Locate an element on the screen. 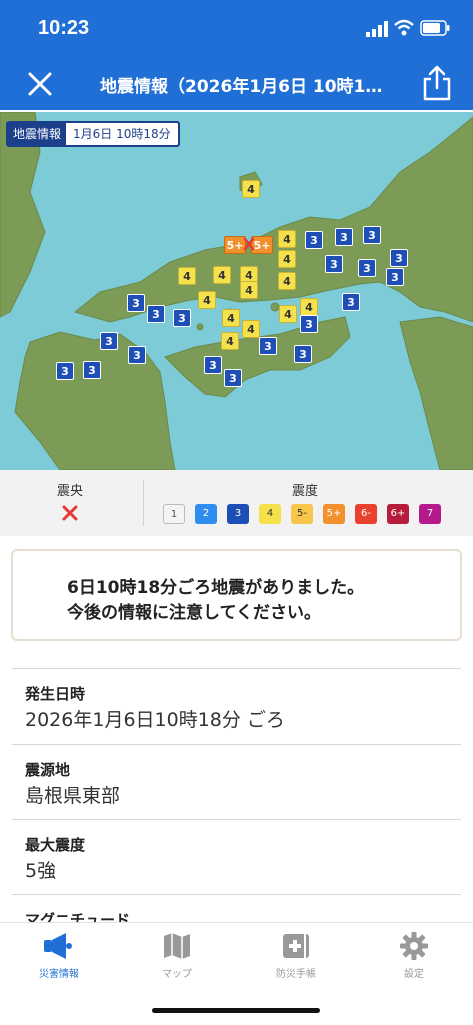  alert-message-box: 6日10時18分ごろ地震がありました。 今後の情報に注意してください。 is located at coordinates (236, 595).